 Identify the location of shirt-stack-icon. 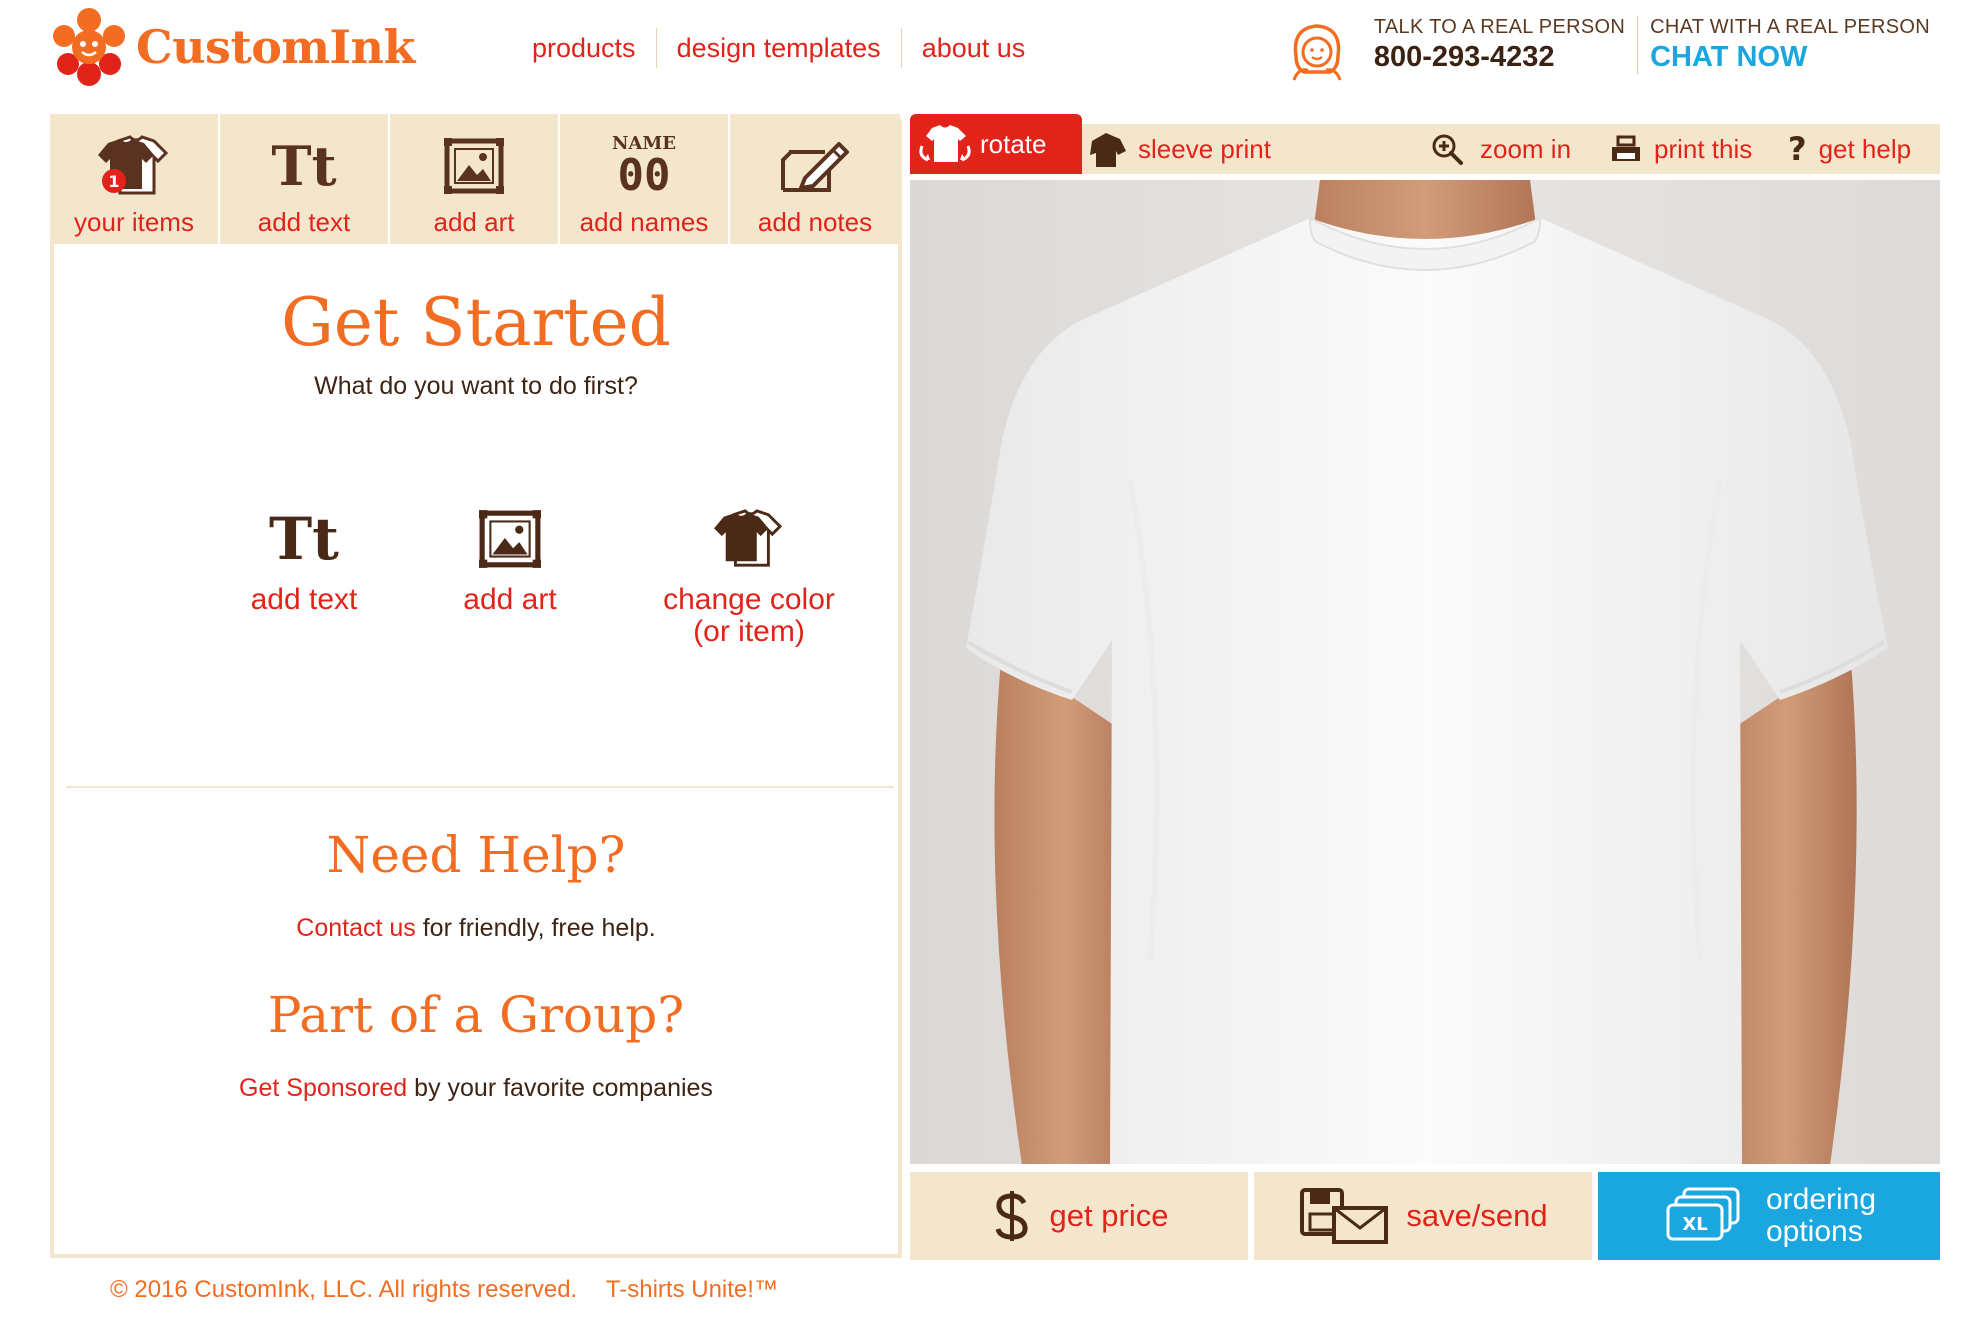
(748, 538).